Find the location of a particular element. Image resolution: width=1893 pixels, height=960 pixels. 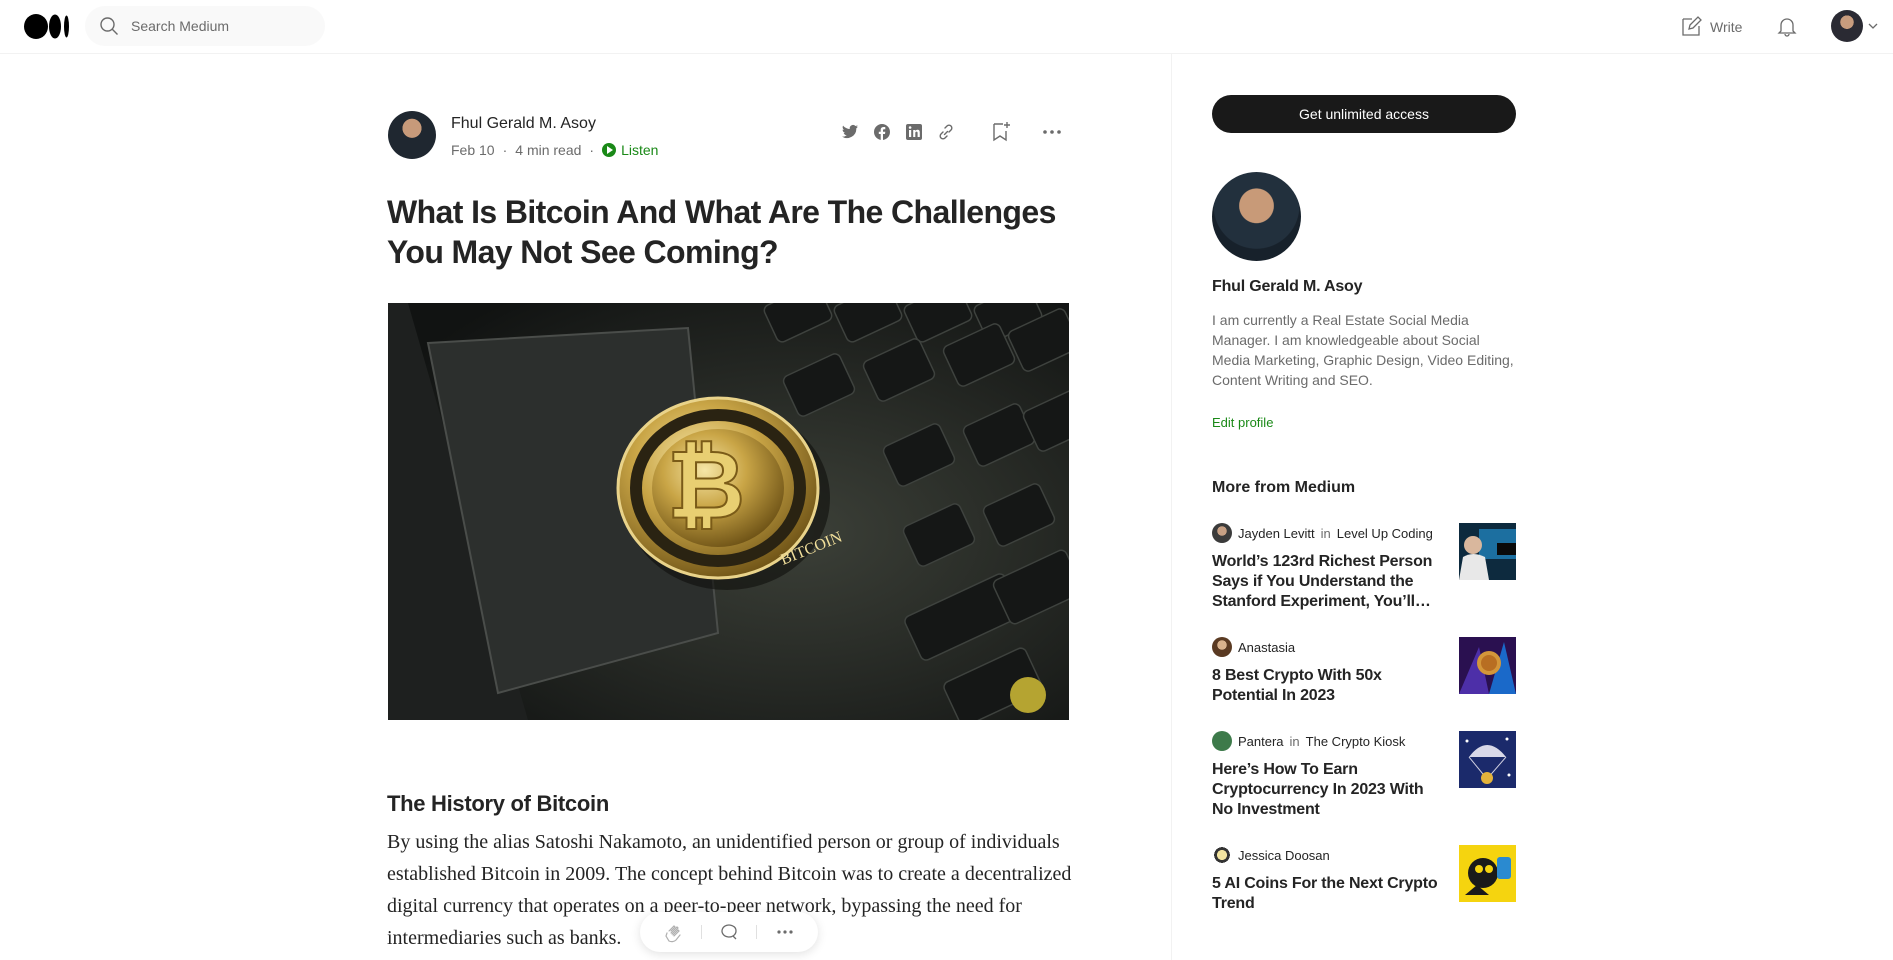

bell-icon is located at coordinates (1787, 26).